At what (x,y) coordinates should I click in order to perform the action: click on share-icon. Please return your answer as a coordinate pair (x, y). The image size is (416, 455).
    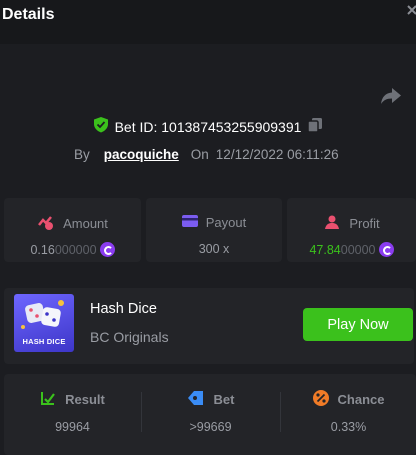
    Looking at the image, I should click on (391, 96).